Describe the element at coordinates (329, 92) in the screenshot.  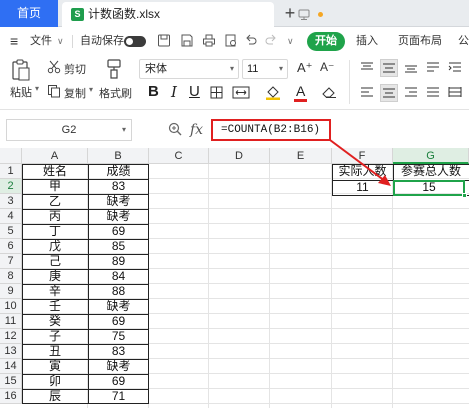
I see `clear-format-icon` at that location.